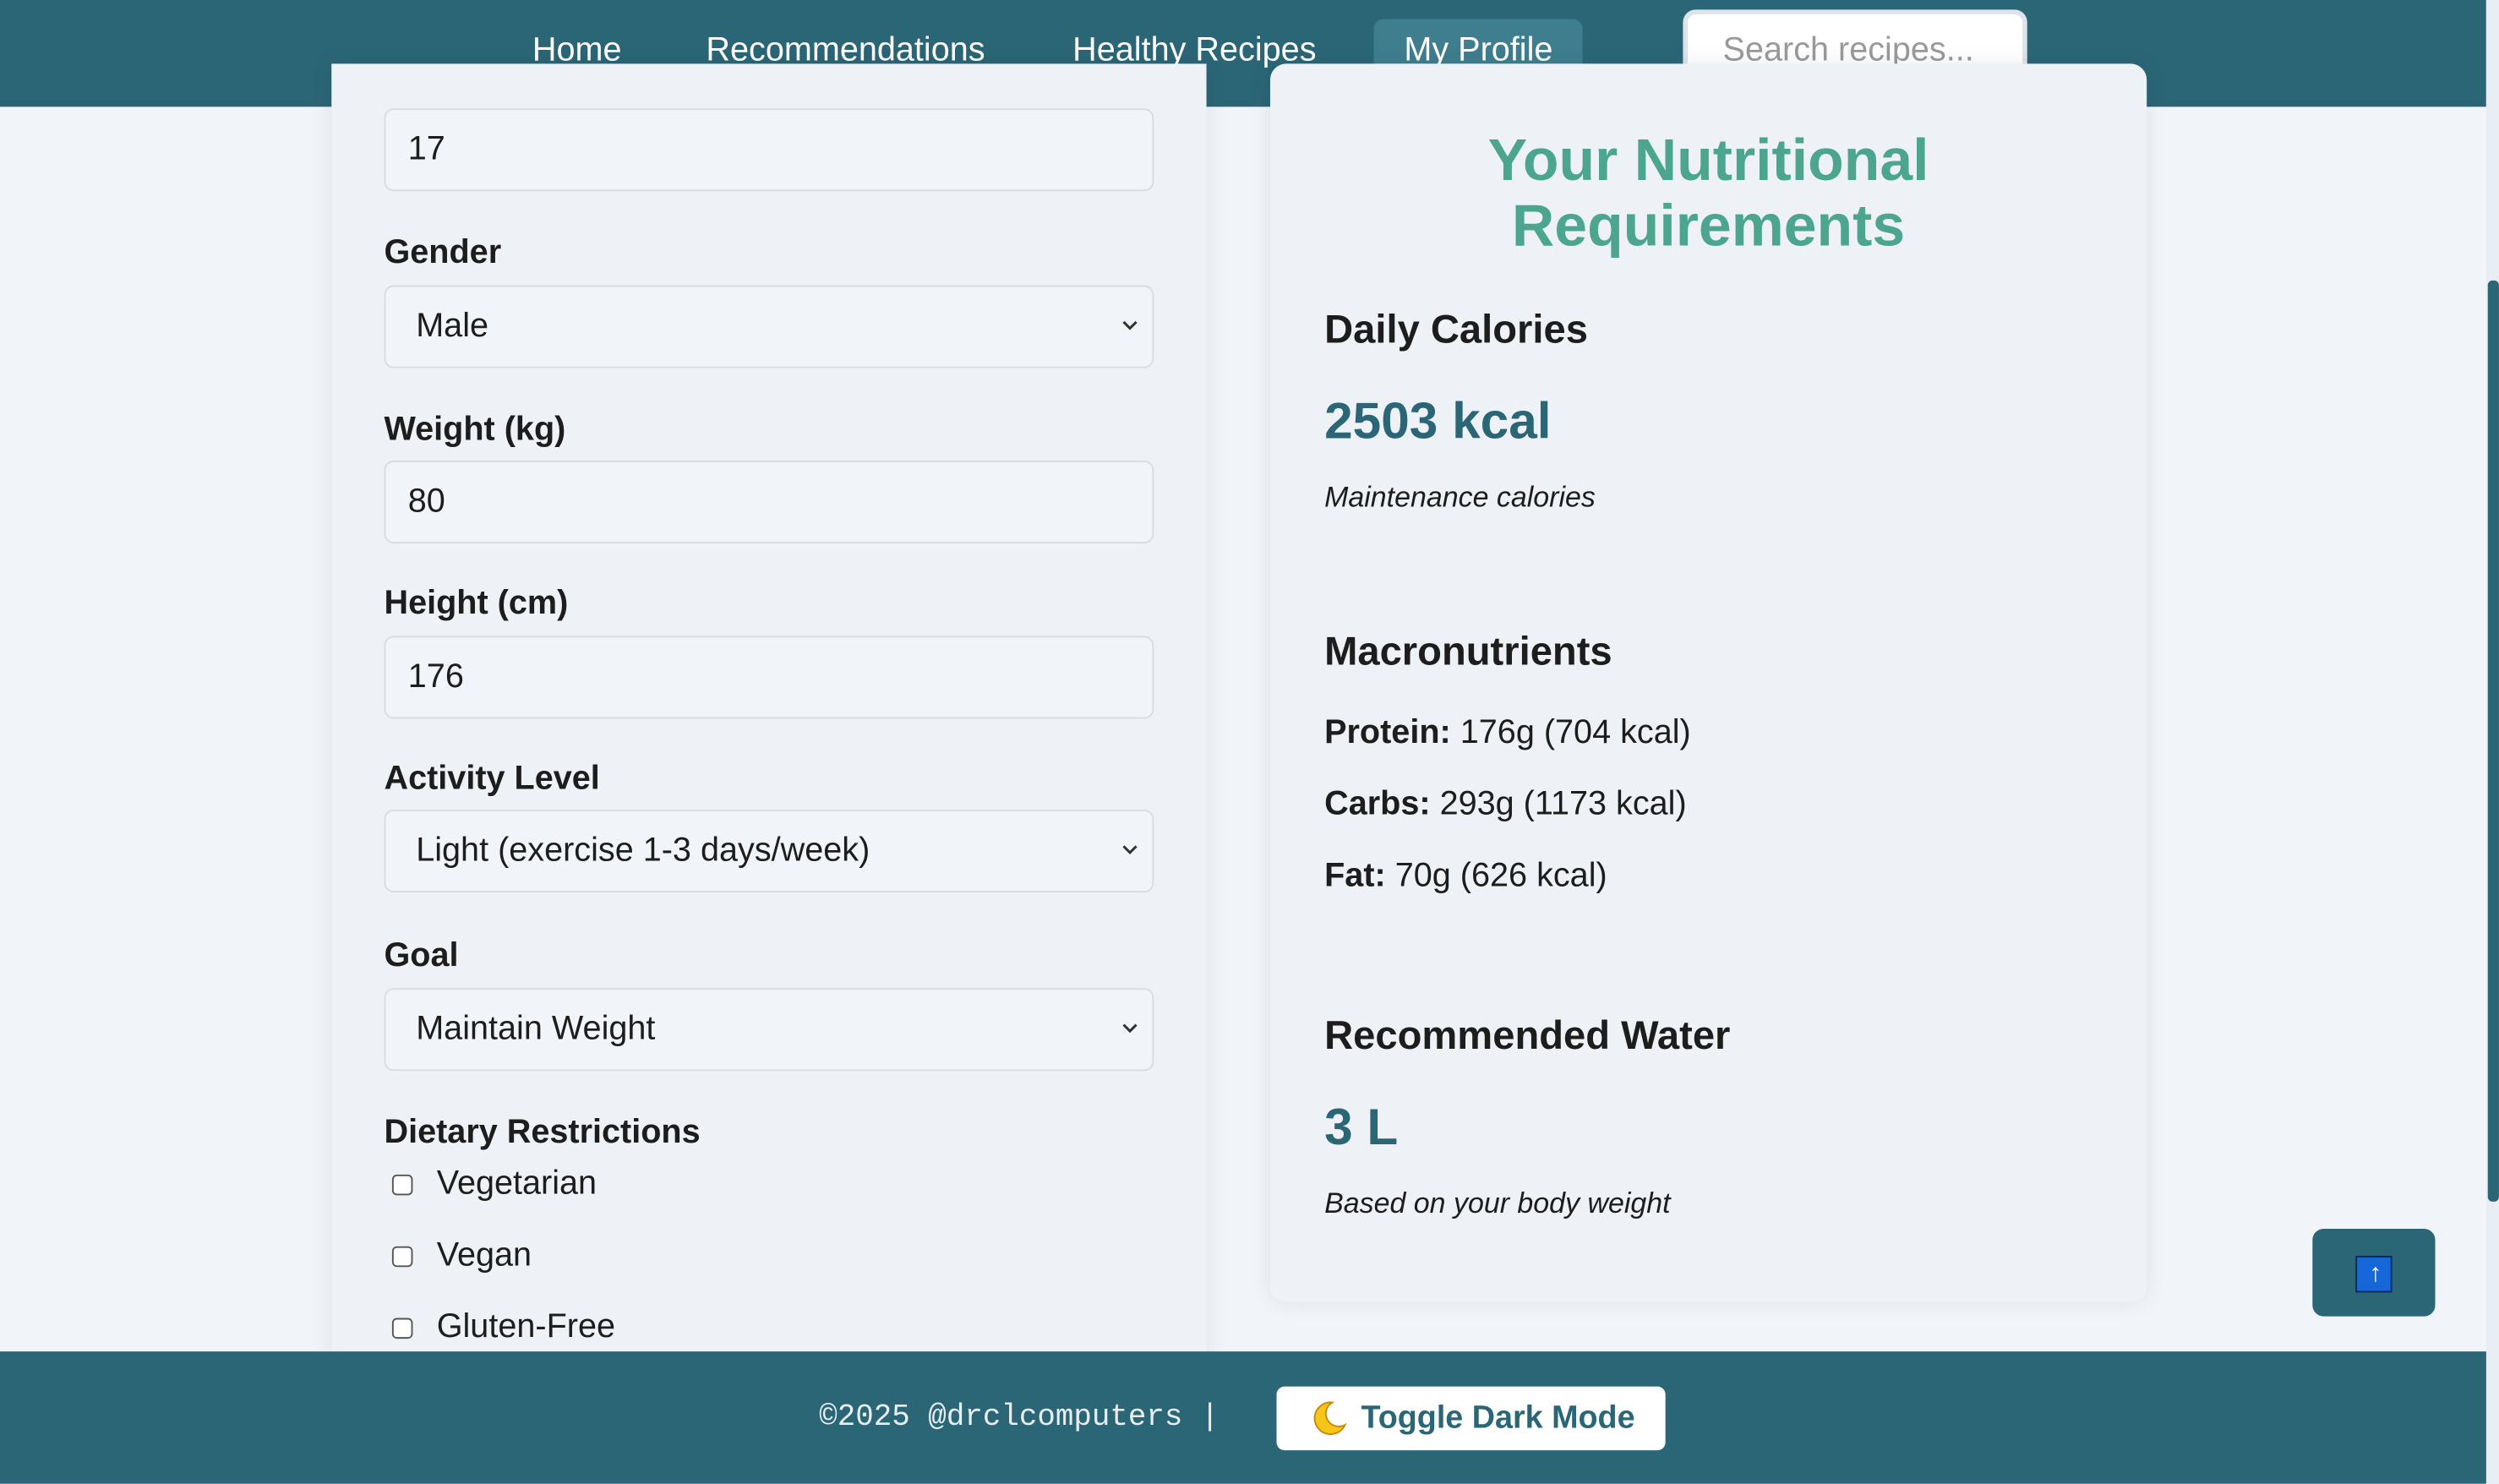  I want to click on weight-label: Weight (kg), so click(475, 430).